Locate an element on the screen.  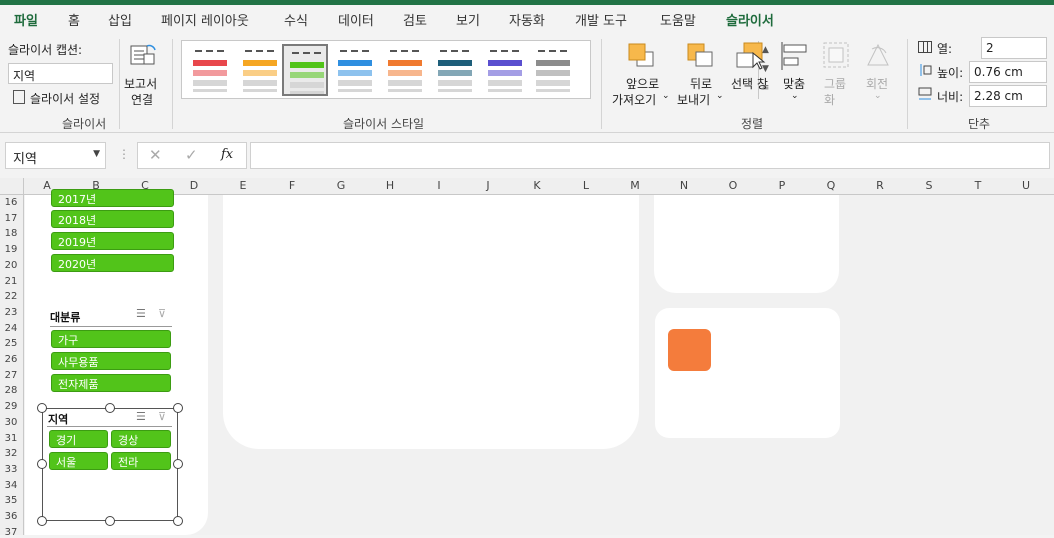
column-header-cell: I is located at coordinates (439, 185).